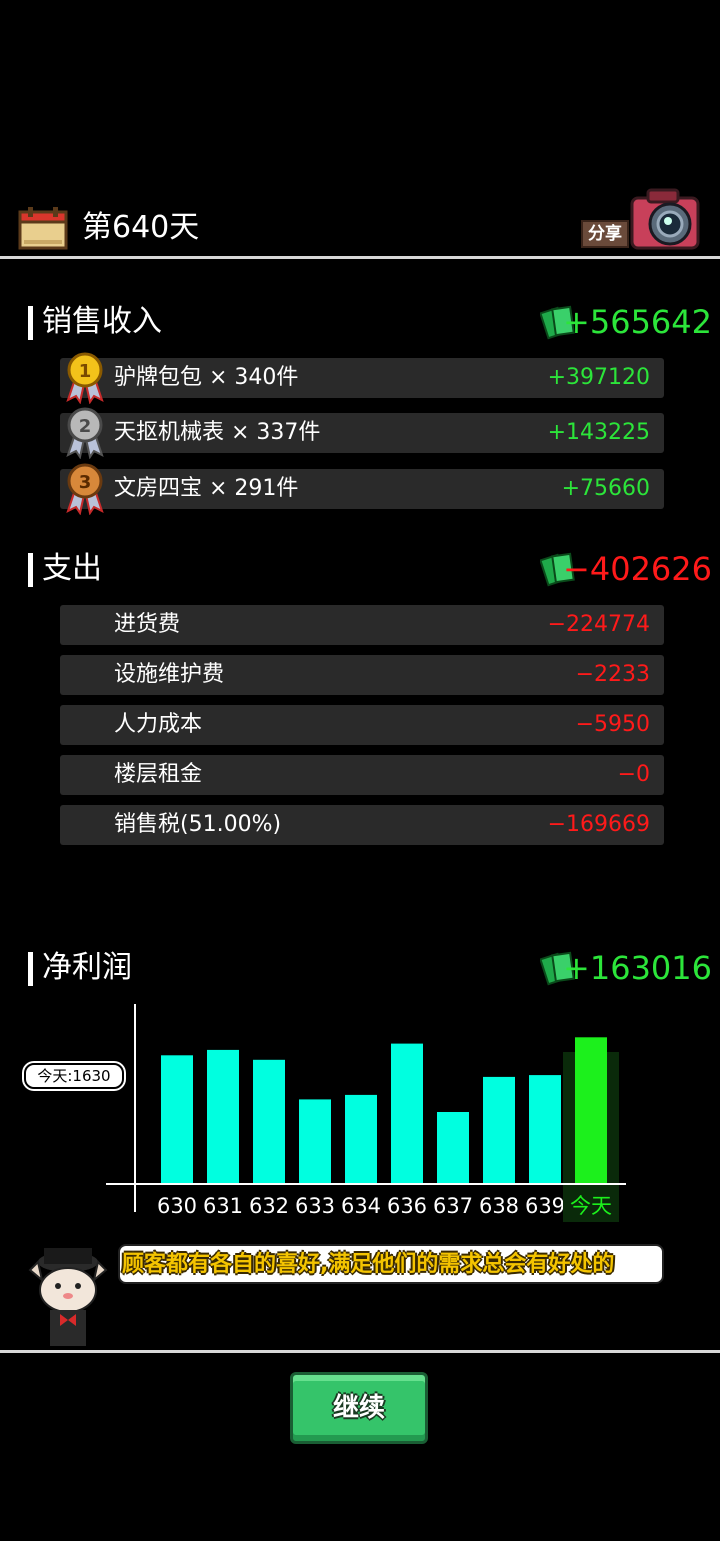 The height and width of the screenshot is (1541, 720). I want to click on expense-row: 楼层租金 −0, so click(362, 775).